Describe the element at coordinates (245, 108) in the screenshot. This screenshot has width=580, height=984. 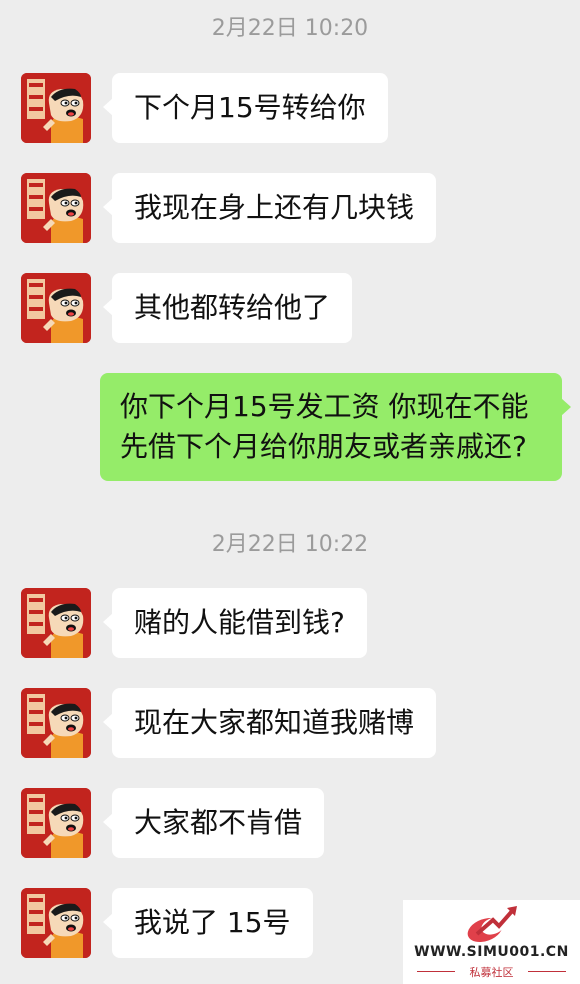
I see `message-bubble: 下个月15号转给你` at that location.